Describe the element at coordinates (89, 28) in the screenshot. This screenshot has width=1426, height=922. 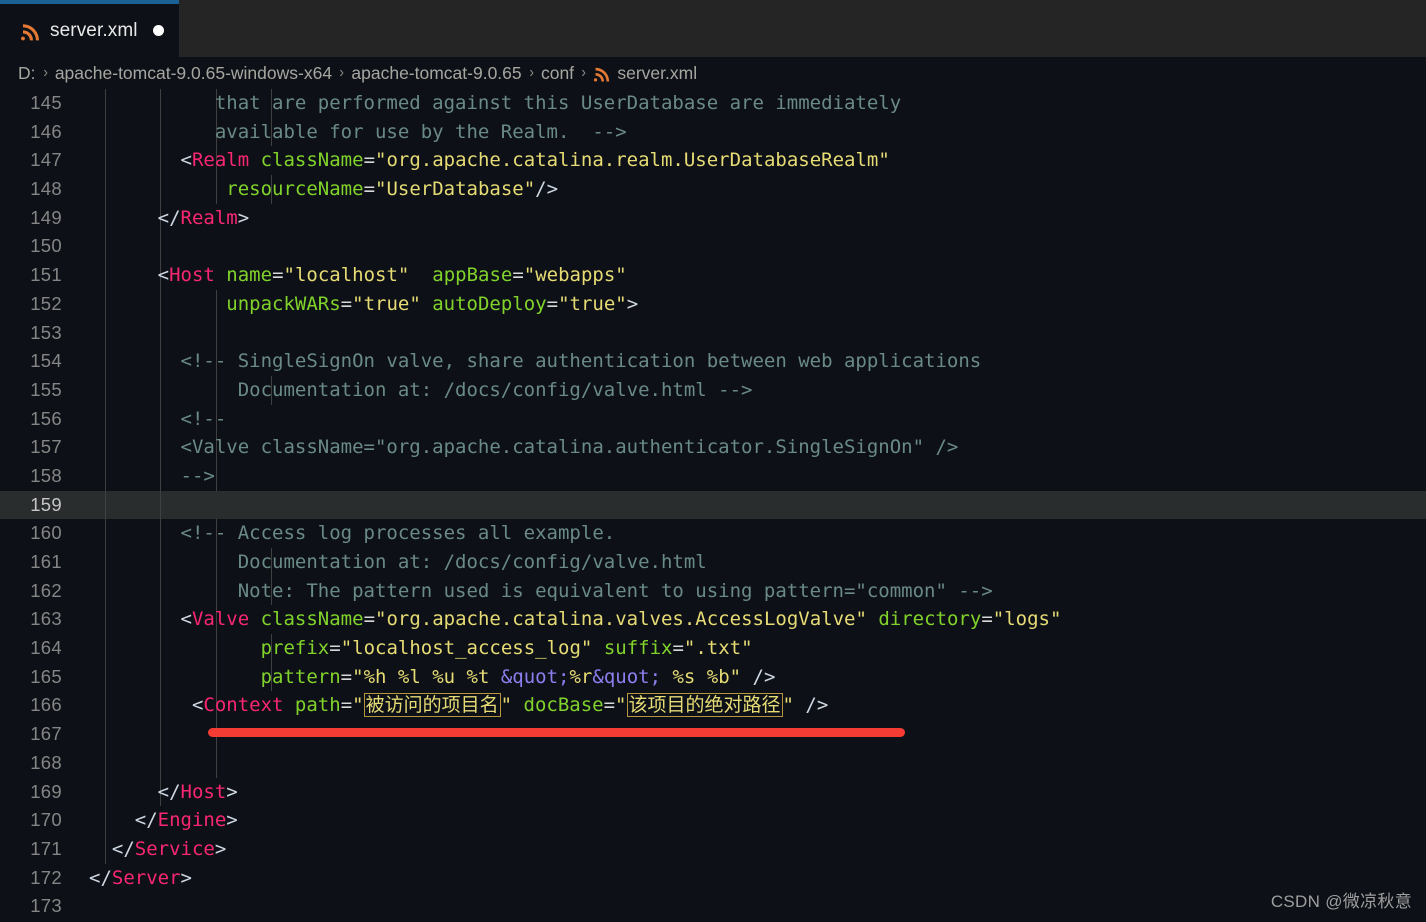
I see `tab-server-xml: server.xml` at that location.